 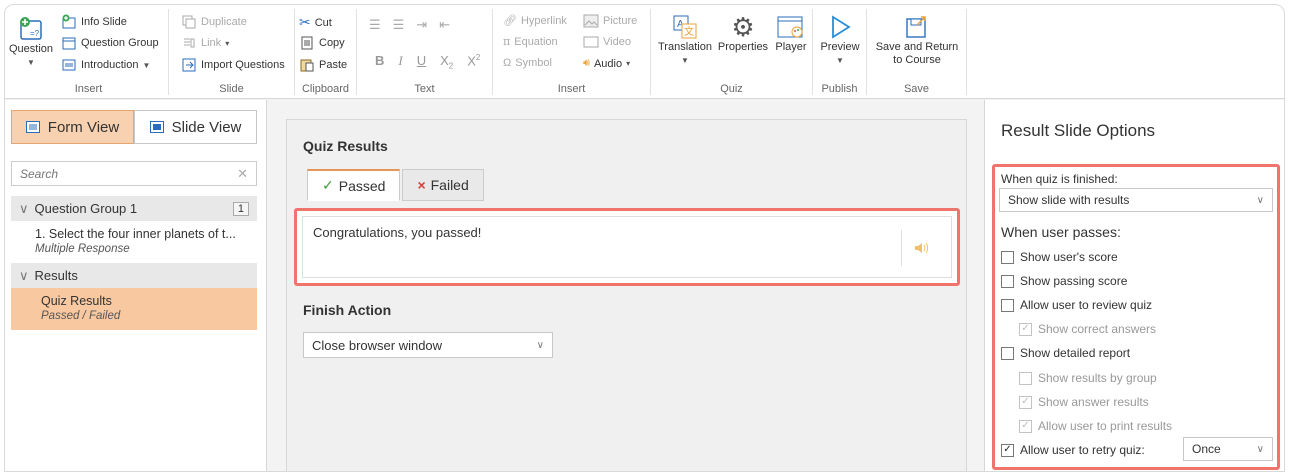 I want to click on link-button: Link ▾, so click(x=205, y=43).